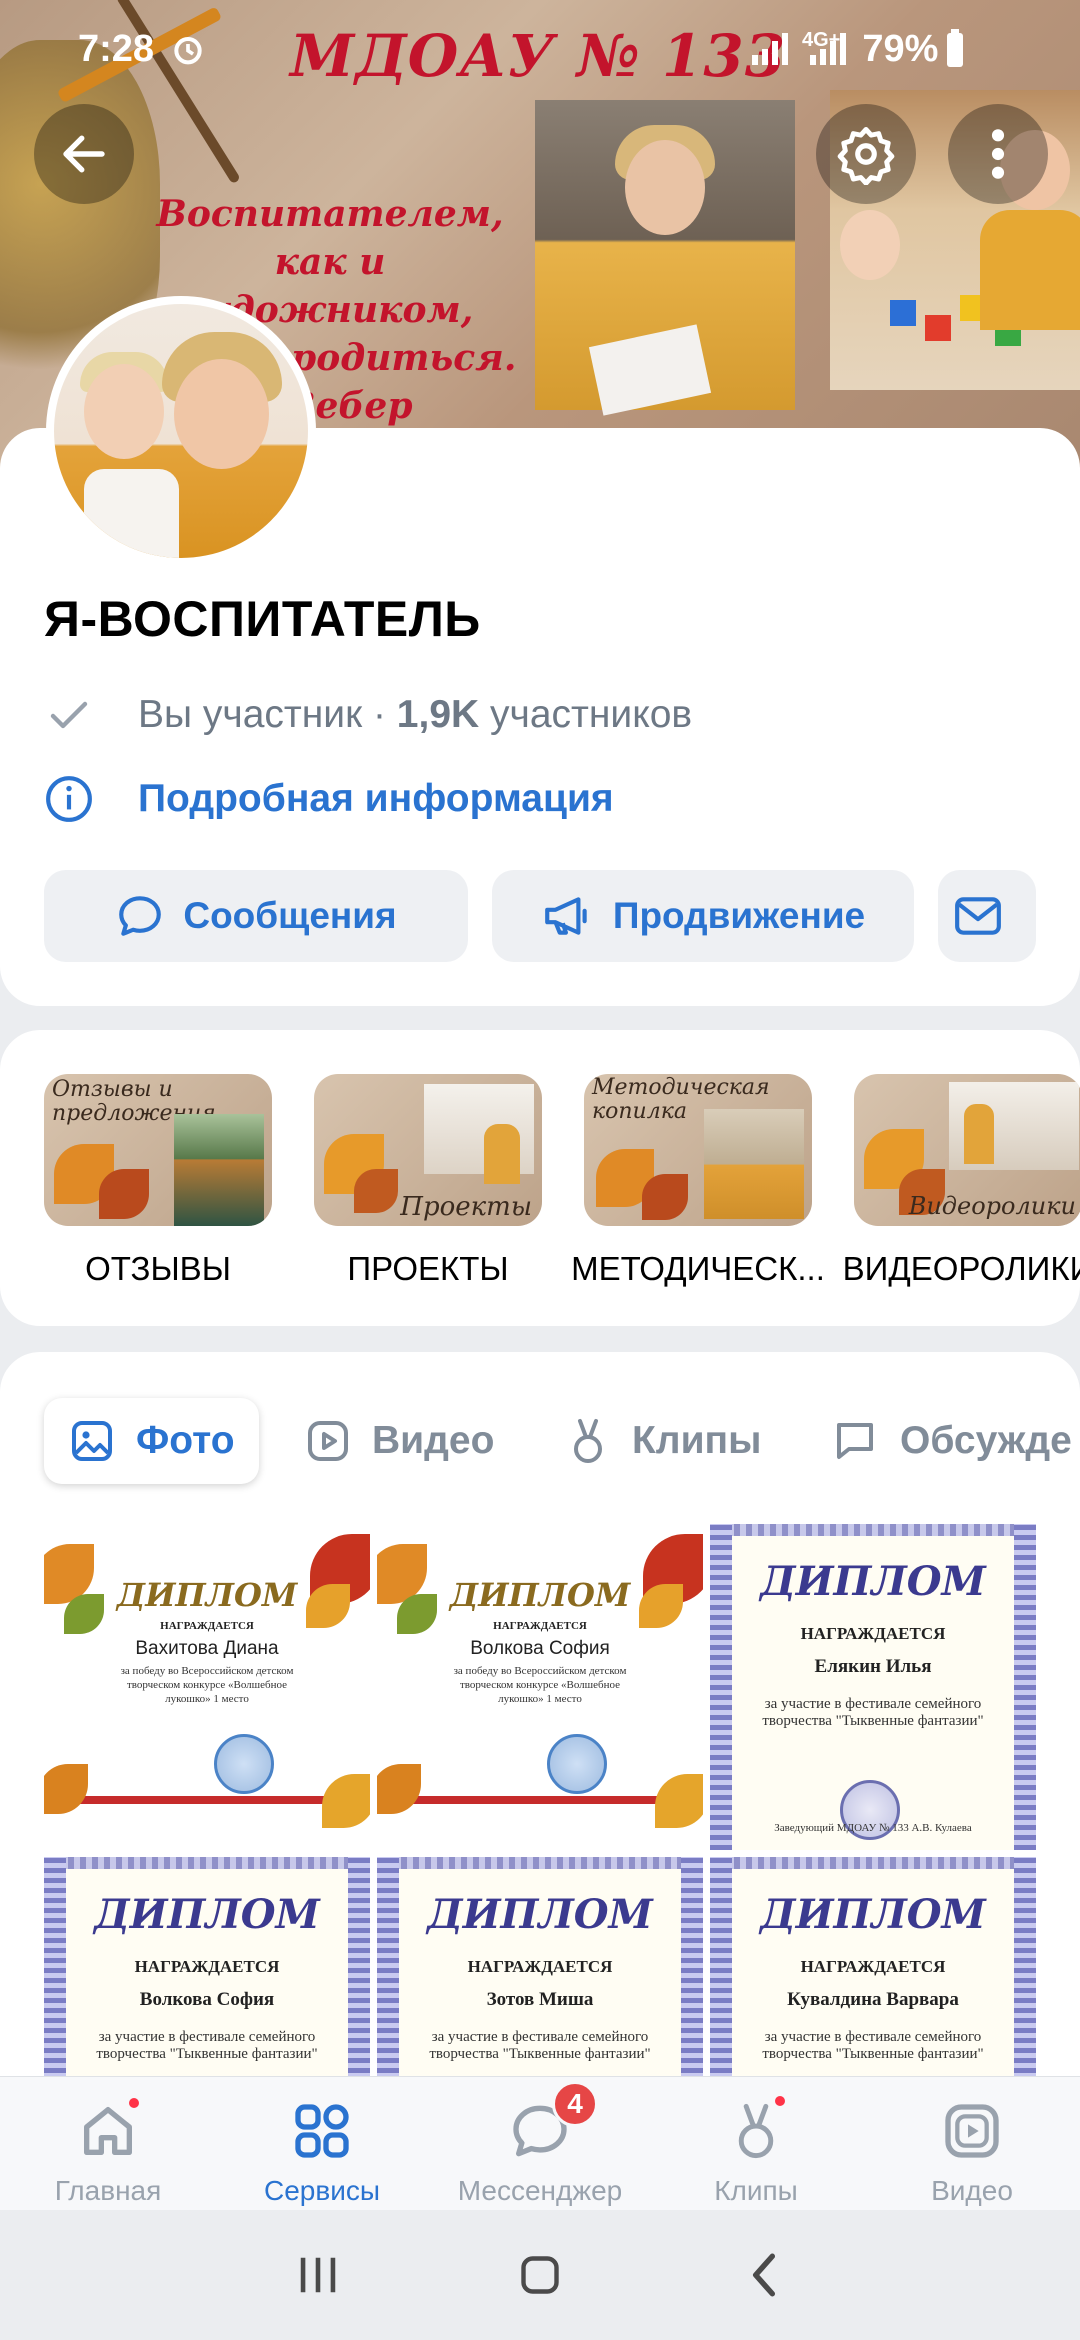 Image resolution: width=1080 pixels, height=2340 pixels. What do you see at coordinates (955, 48) in the screenshot?
I see `battery-icon` at bounding box center [955, 48].